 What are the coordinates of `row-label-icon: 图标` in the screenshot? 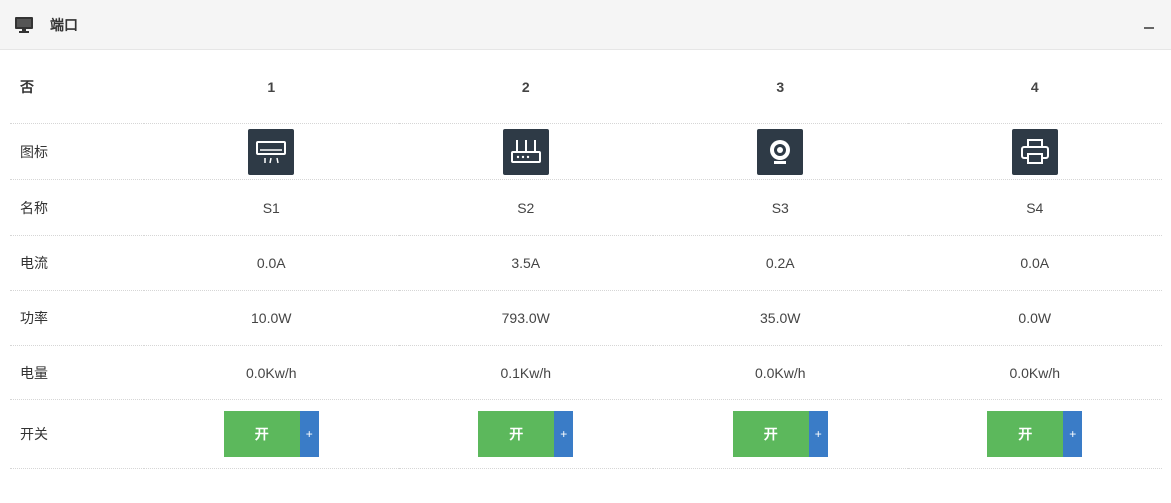 It's located at (77, 151).